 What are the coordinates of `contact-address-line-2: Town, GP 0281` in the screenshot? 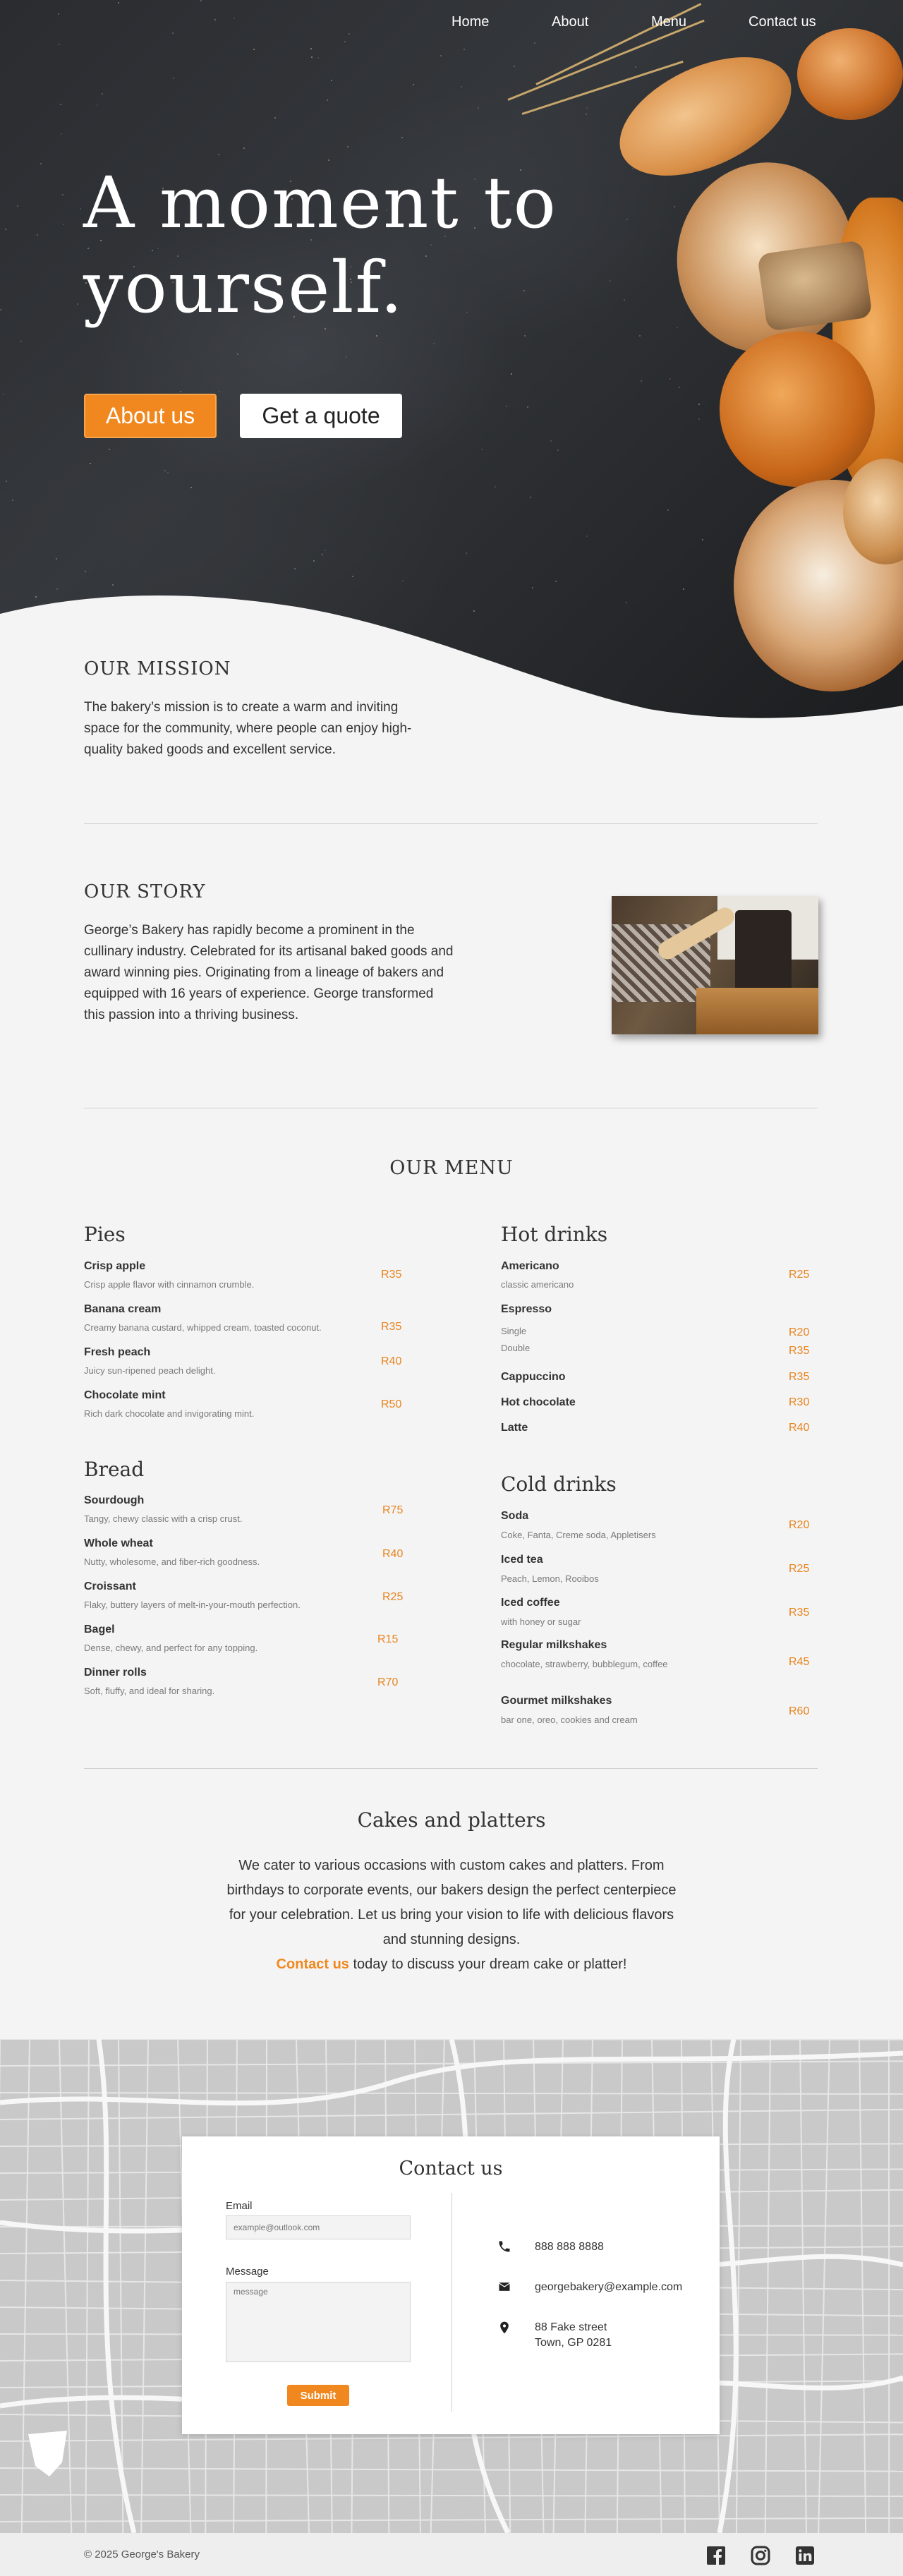 It's located at (573, 2343).